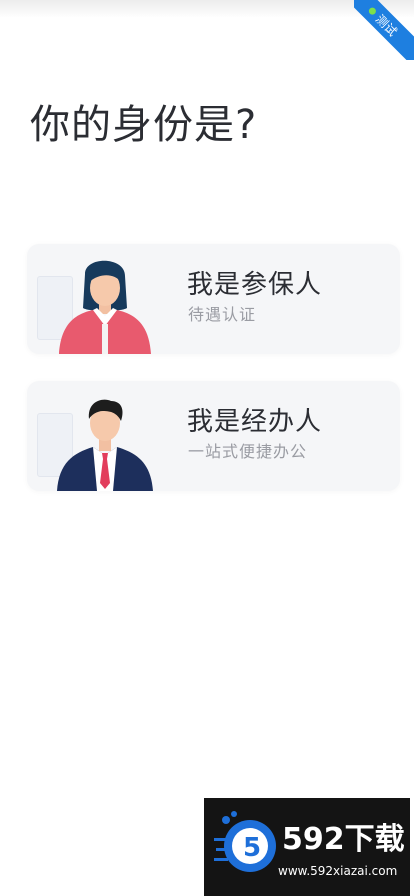 This screenshot has width=414, height=896. I want to click on role-card-insured: 我是参保人 待遇认证, so click(213, 299).